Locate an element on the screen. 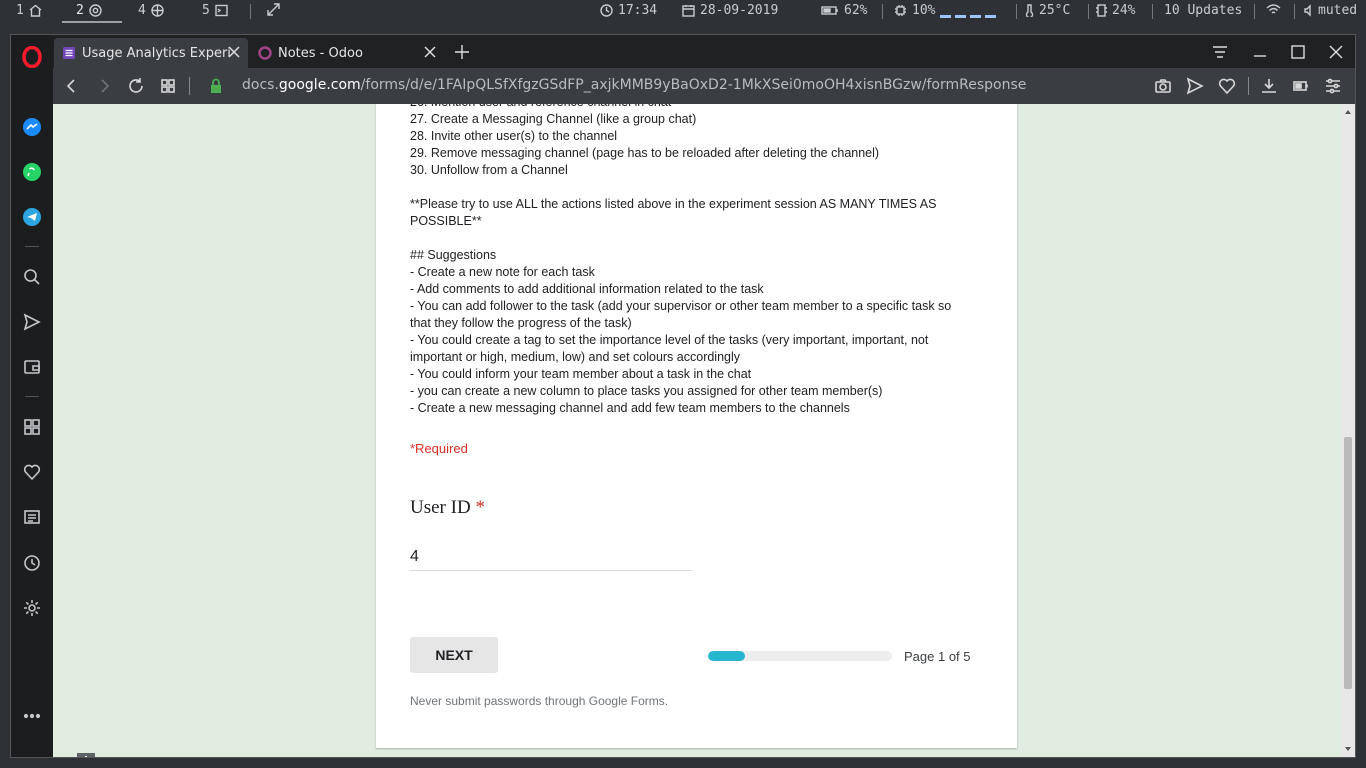 This screenshot has height=768, width=1366. tab-title: Usage Analytics Experiment is located at coordinates (156, 53).